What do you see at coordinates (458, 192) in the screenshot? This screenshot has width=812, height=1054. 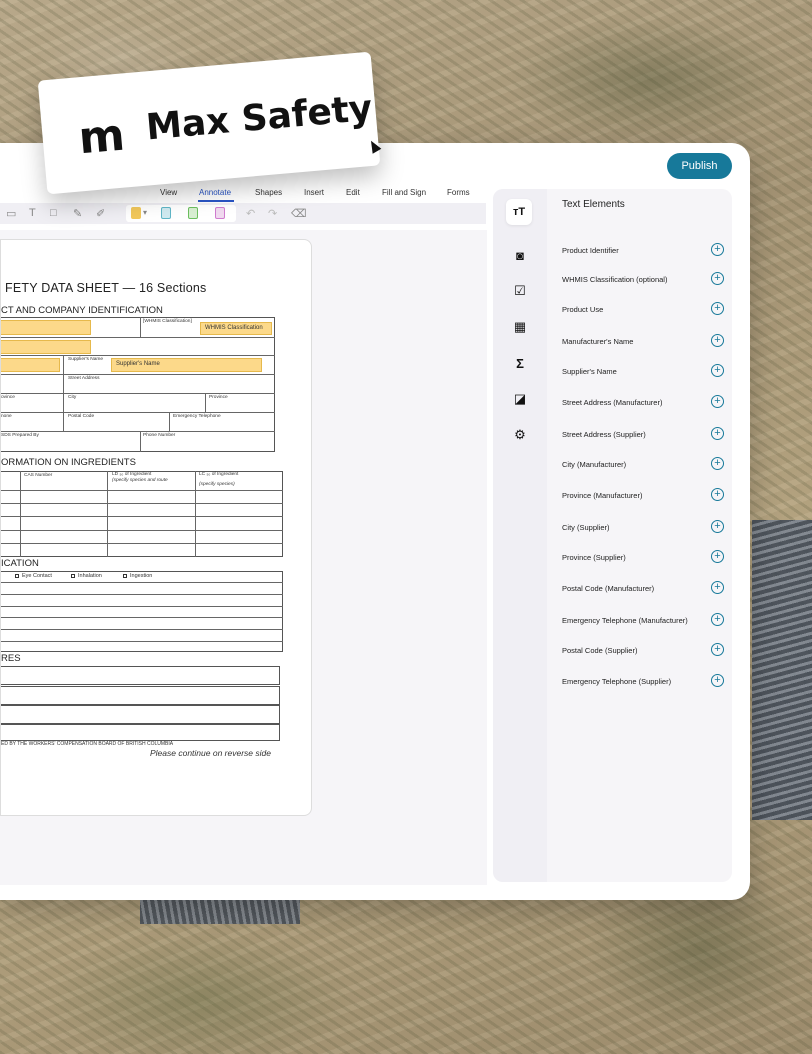 I see `menu-forms: Forms` at bounding box center [458, 192].